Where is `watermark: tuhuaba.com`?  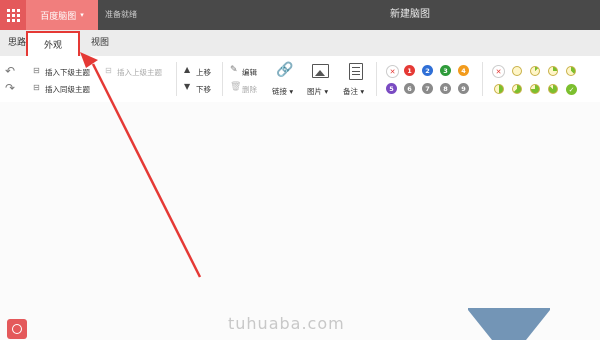 watermark: tuhuaba.com is located at coordinates (286, 323).